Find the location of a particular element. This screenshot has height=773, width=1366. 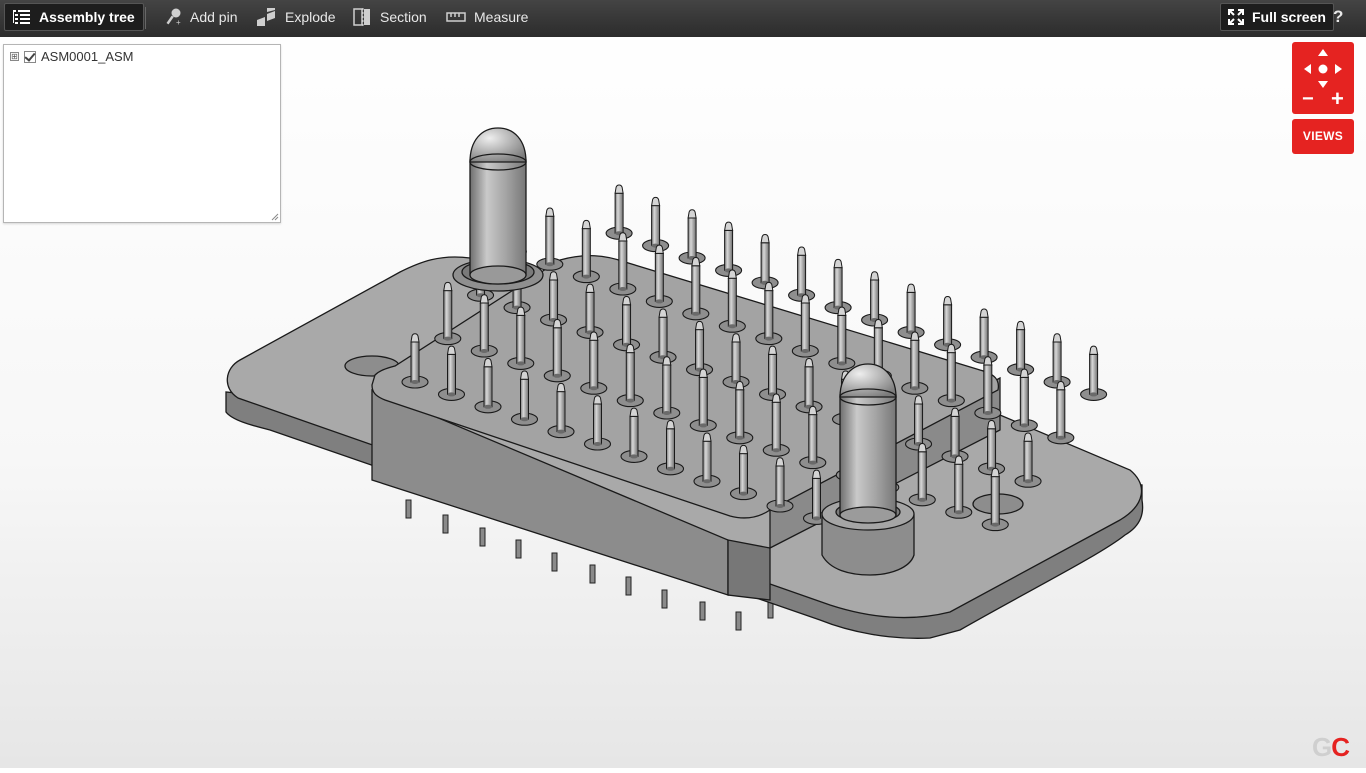

pan-up-icon is located at coordinates (1323, 52).